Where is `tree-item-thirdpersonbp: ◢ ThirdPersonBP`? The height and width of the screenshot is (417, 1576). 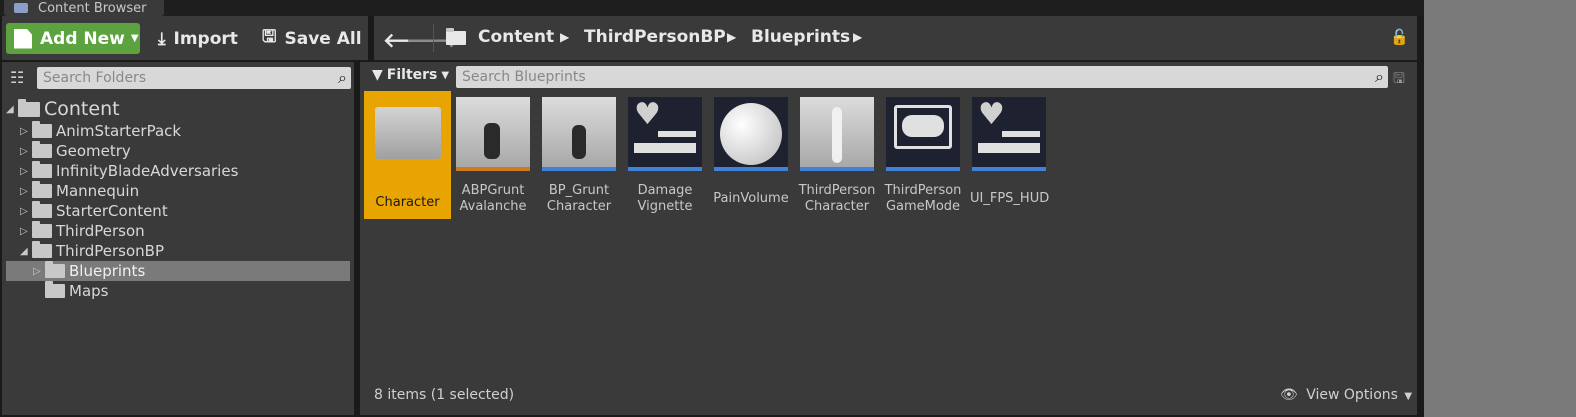
tree-item-thirdpersonbp: ◢ ThirdPersonBP is located at coordinates (92, 251).